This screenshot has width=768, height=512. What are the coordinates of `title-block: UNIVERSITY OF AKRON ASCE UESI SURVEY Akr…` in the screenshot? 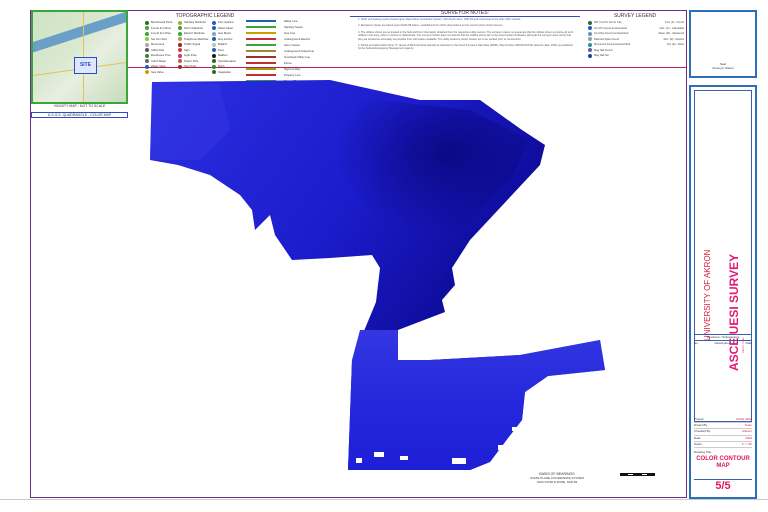 It's located at (723, 292).